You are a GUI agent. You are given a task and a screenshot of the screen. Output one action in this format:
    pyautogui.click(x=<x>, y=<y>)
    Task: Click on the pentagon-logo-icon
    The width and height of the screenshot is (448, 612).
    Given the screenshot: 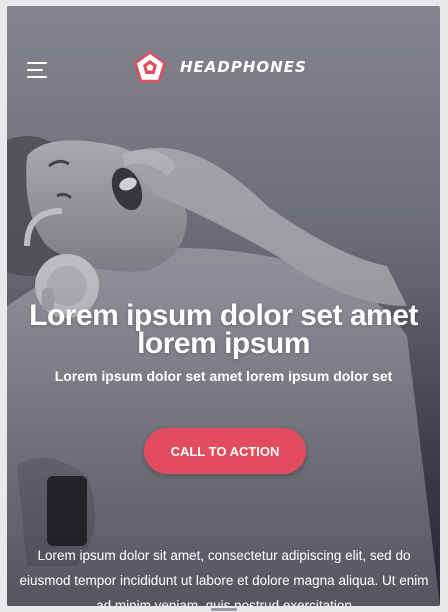 What is the action you would take?
    pyautogui.click(x=150, y=67)
    